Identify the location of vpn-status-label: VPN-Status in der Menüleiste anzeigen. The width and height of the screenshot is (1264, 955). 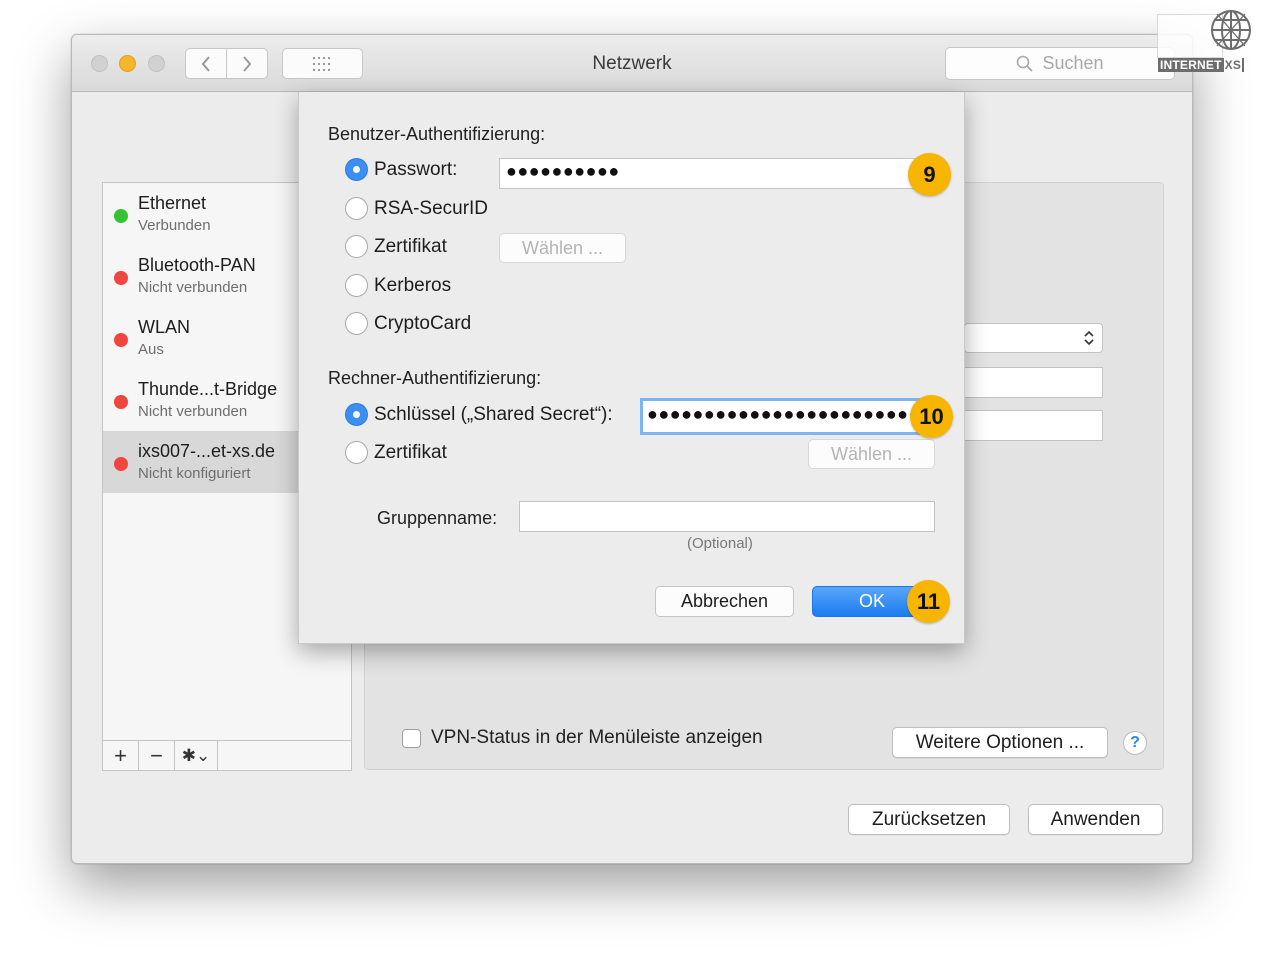
(597, 737).